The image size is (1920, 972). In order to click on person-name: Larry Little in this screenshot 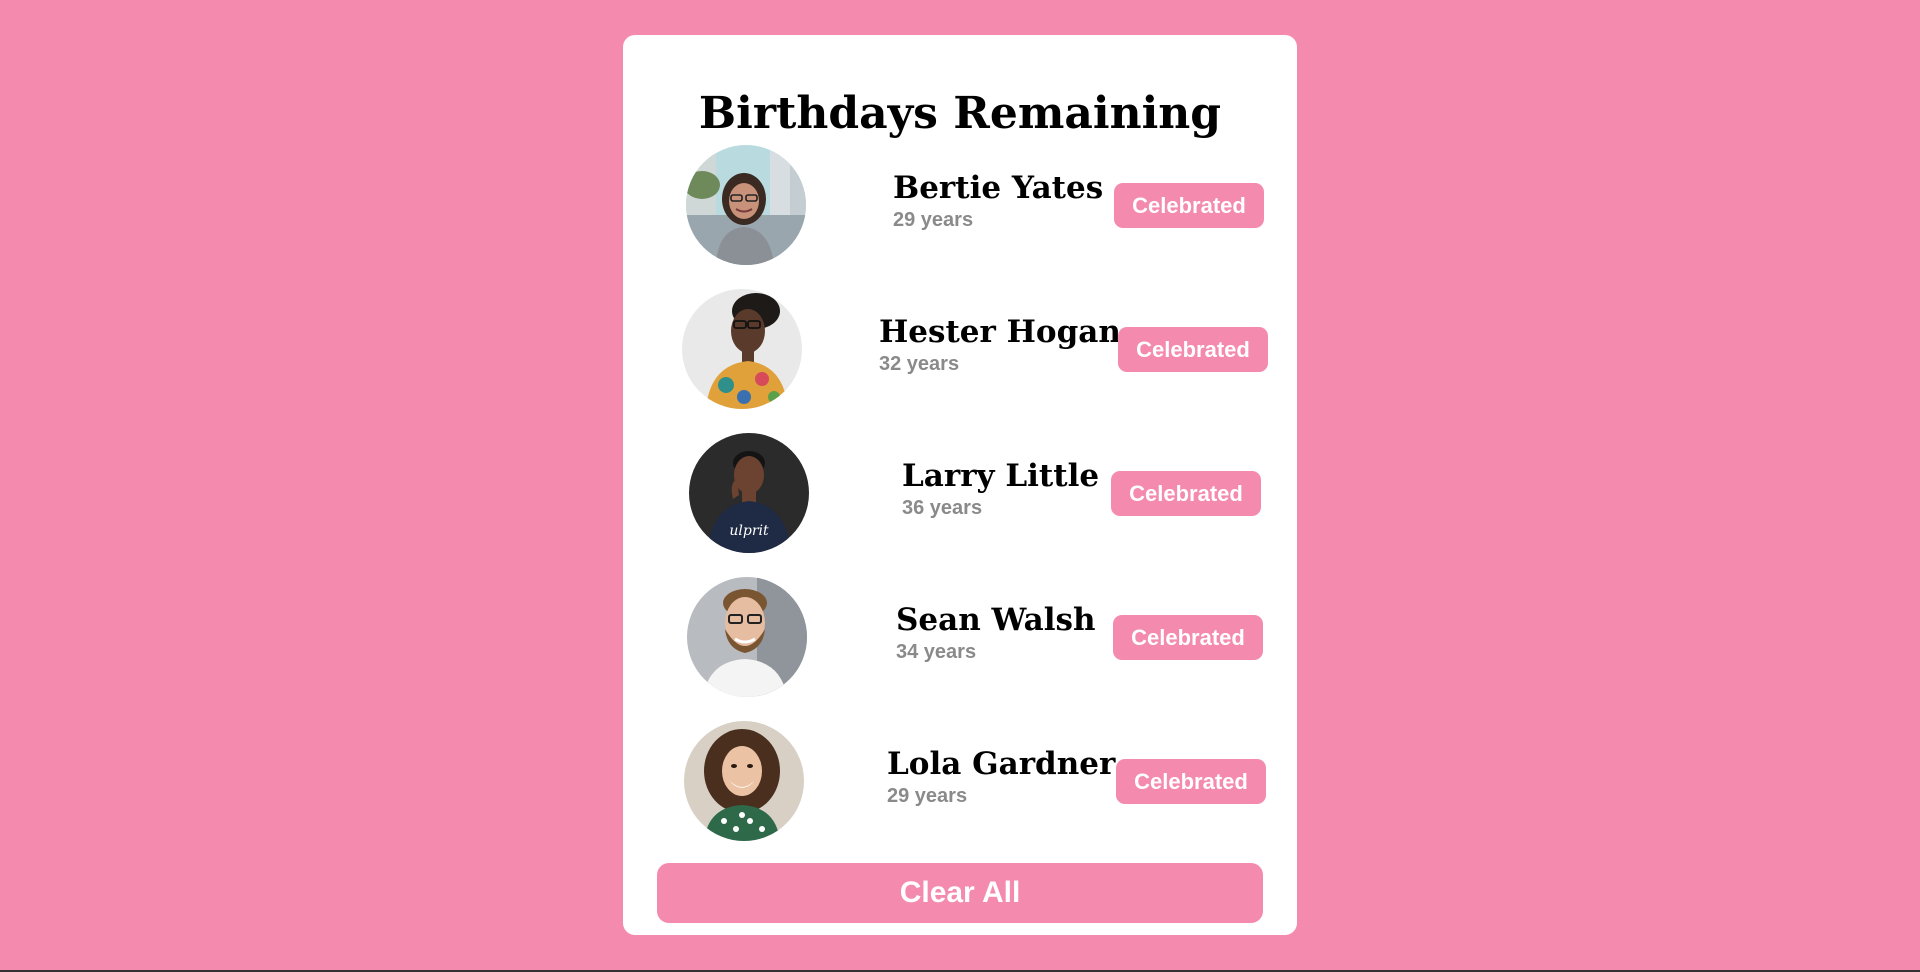, I will do `click(1001, 476)`.